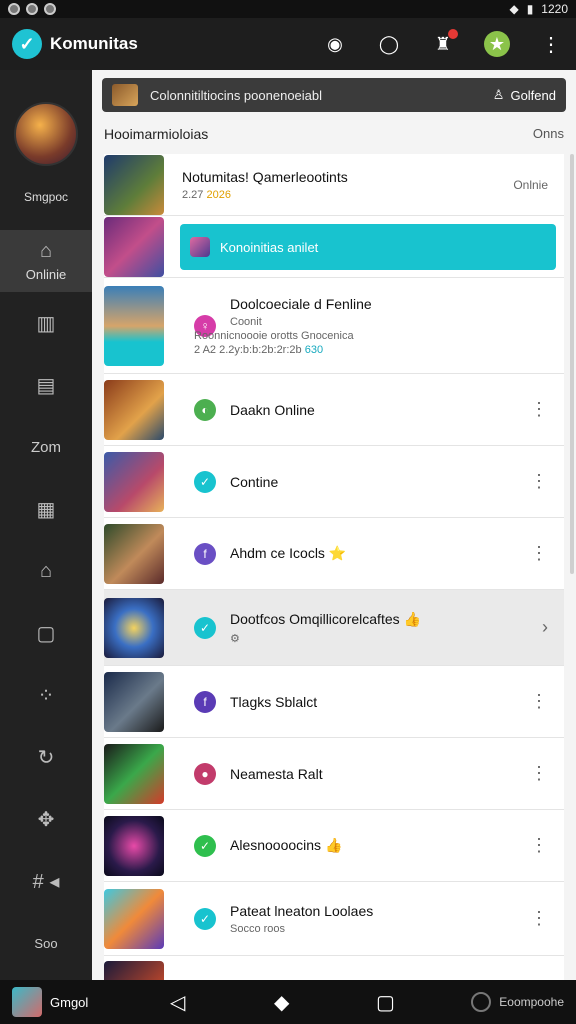 This screenshot has height=1024, width=576. What do you see at coordinates (302, 910) in the screenshot?
I see `row-title: Pateat lneaton Loolaes` at bounding box center [302, 910].